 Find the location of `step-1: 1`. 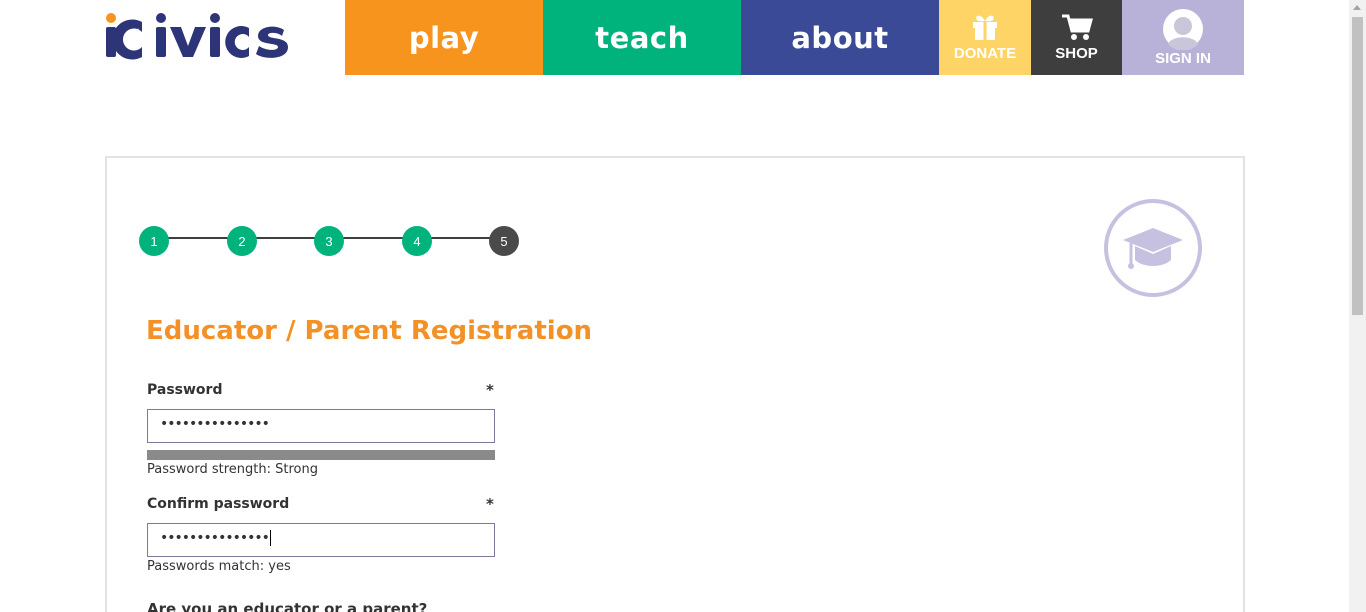

step-1: 1 is located at coordinates (154, 241).